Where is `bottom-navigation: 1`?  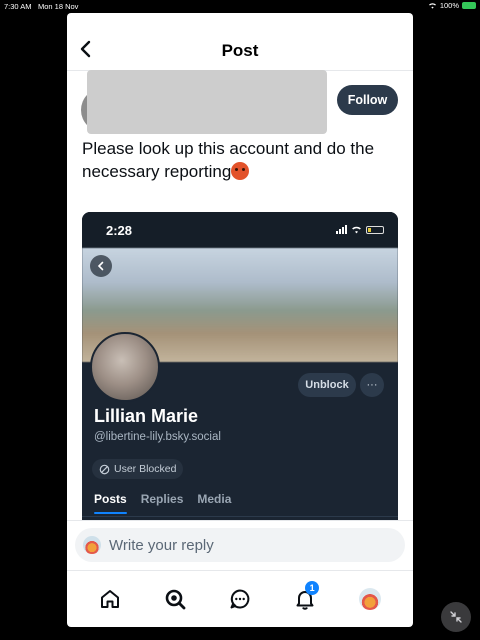
bottom-navigation: 1 is located at coordinates (240, 598).